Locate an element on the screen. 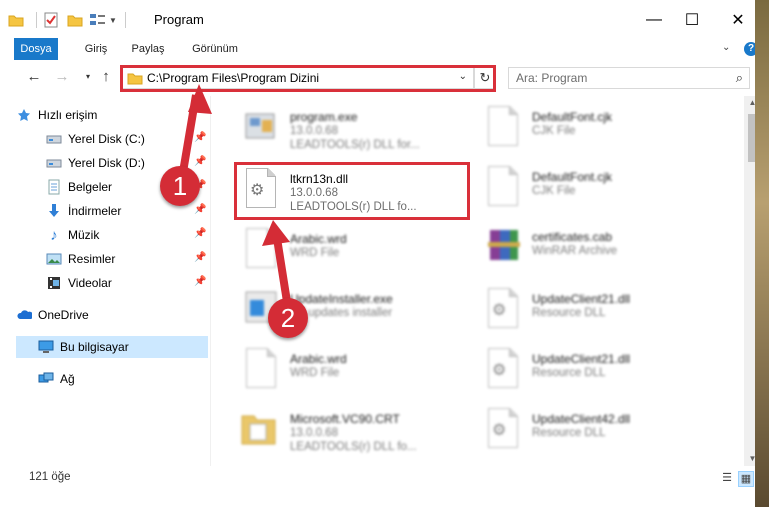  annotation-arrows is located at coordinates (235, 196).